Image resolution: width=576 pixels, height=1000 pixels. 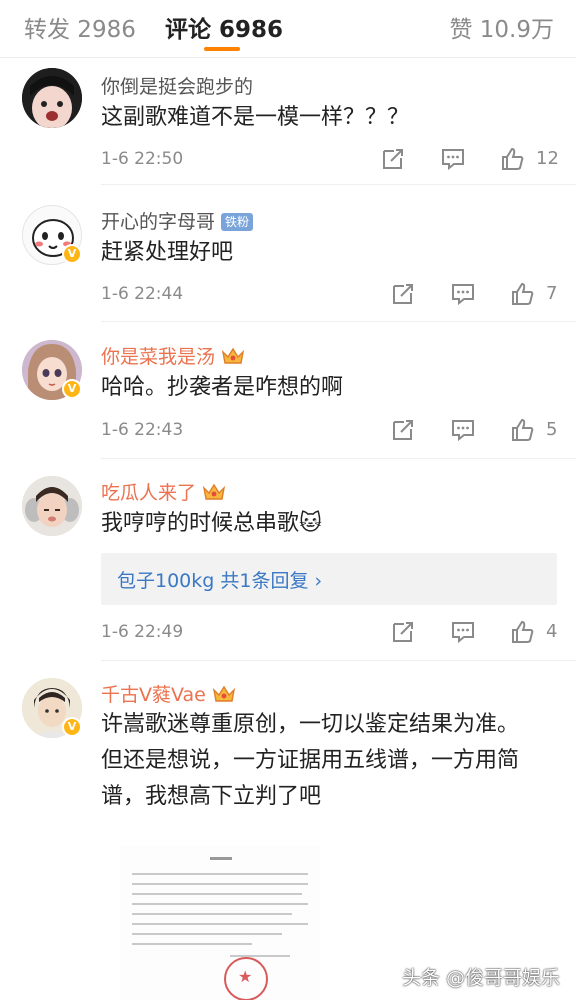 What do you see at coordinates (153, 695) in the screenshot?
I see `username-text: 千古V蕤Vae` at bounding box center [153, 695].